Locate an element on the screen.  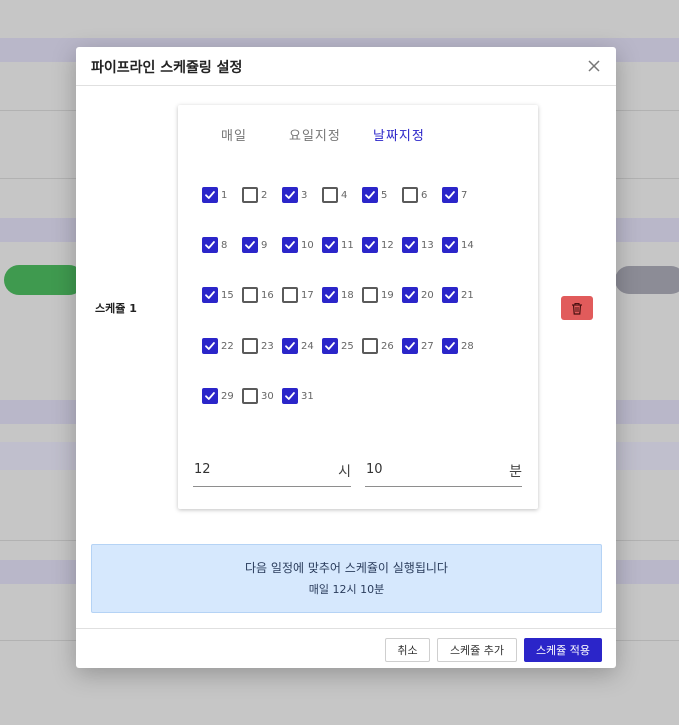
tab-daily: 매일 is located at coordinates (234, 134).